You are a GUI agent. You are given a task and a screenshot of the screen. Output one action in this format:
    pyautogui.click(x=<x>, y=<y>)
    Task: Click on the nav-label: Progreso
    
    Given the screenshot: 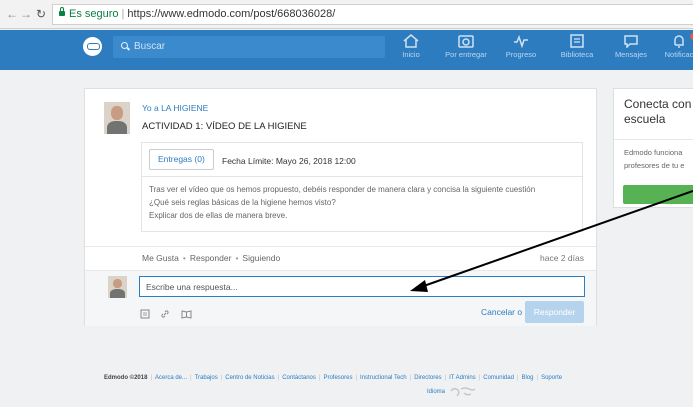 What is the action you would take?
    pyautogui.click(x=521, y=54)
    